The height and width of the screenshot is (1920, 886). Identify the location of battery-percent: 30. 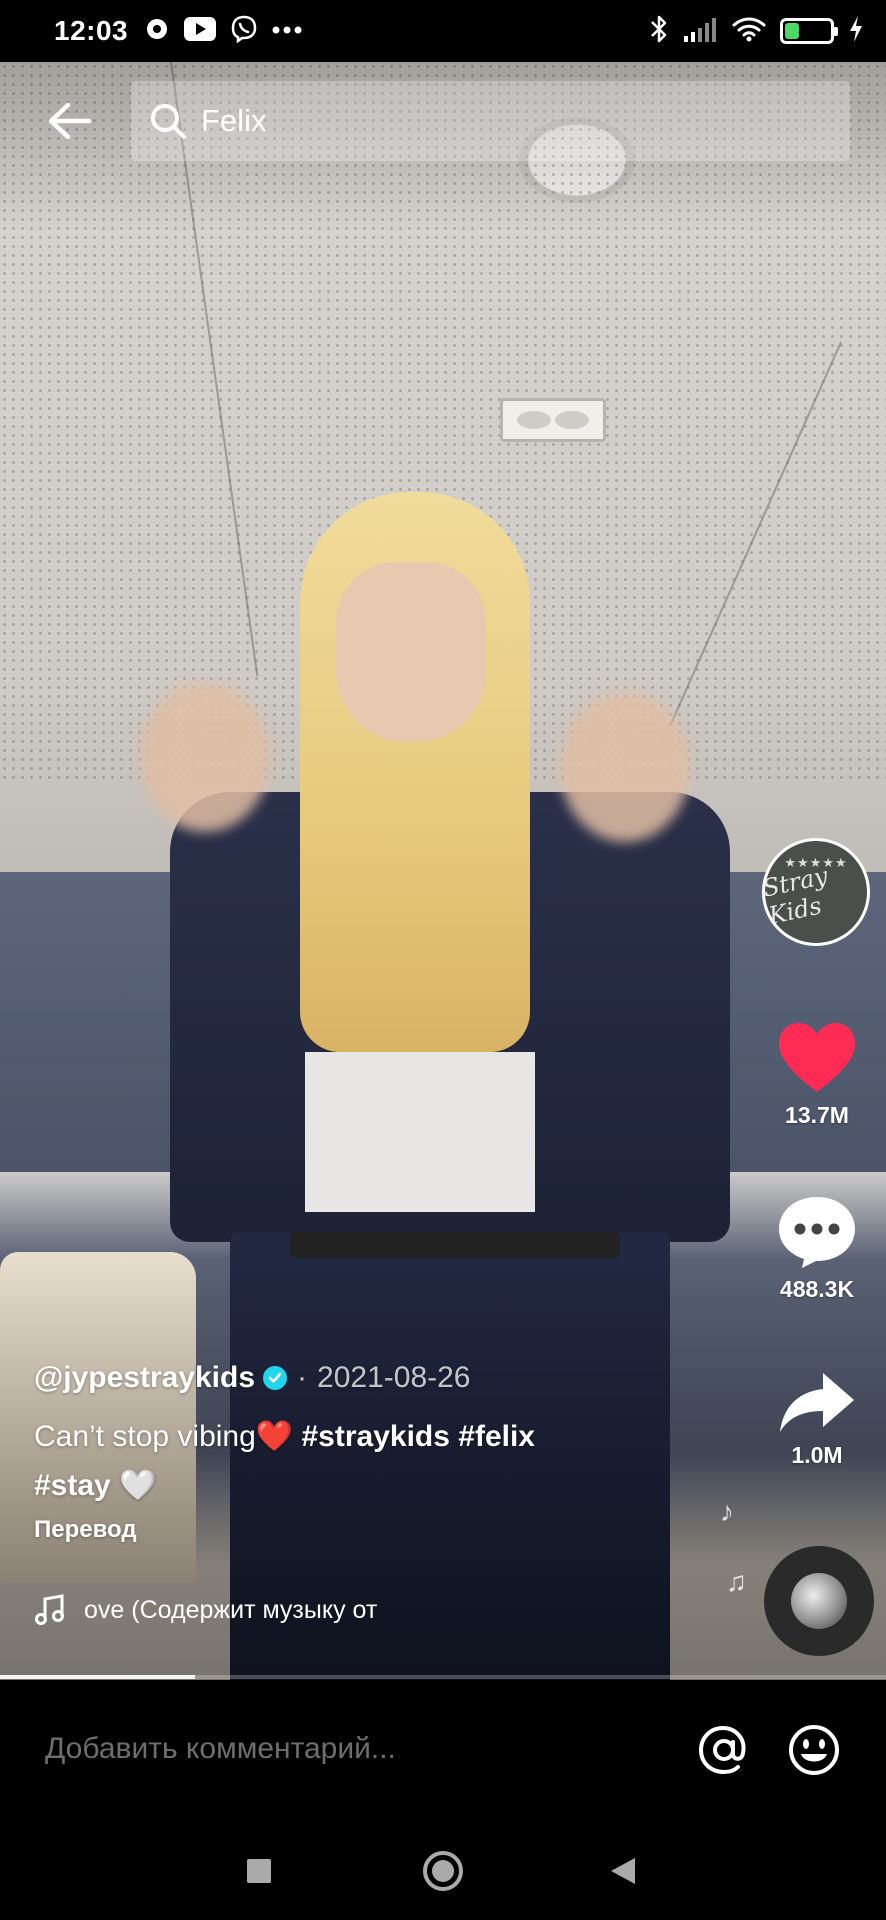
(807, 30).